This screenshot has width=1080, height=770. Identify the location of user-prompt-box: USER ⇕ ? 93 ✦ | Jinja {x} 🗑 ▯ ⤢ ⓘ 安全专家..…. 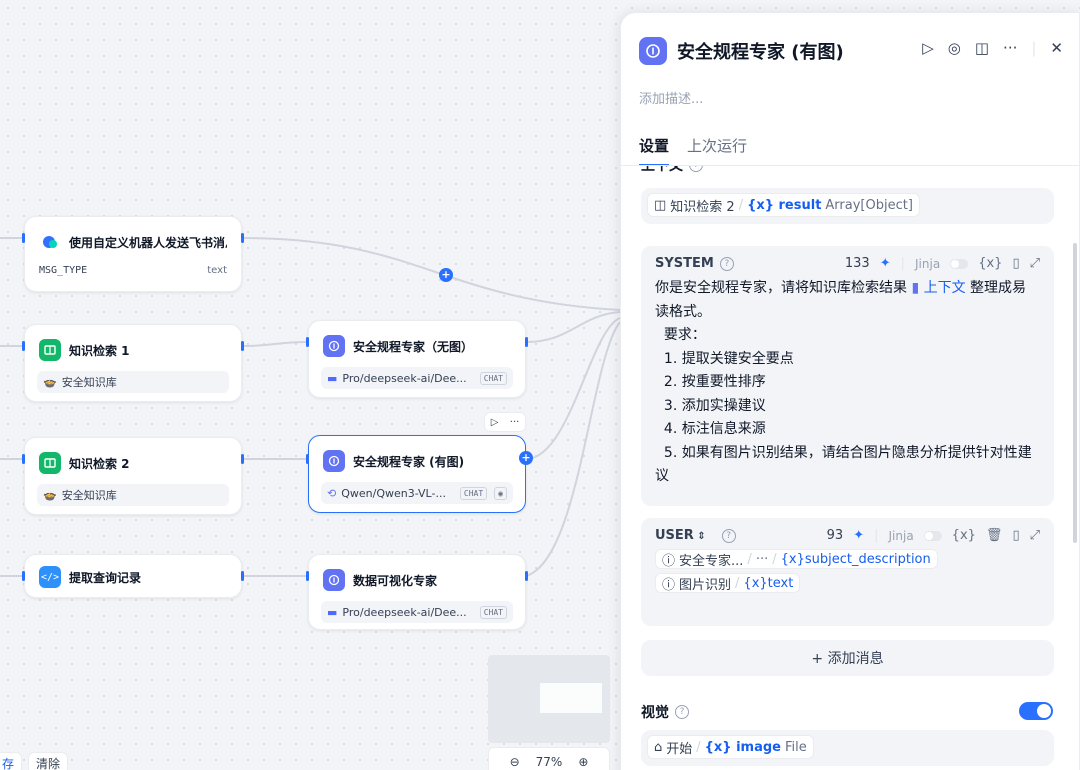
(847, 572).